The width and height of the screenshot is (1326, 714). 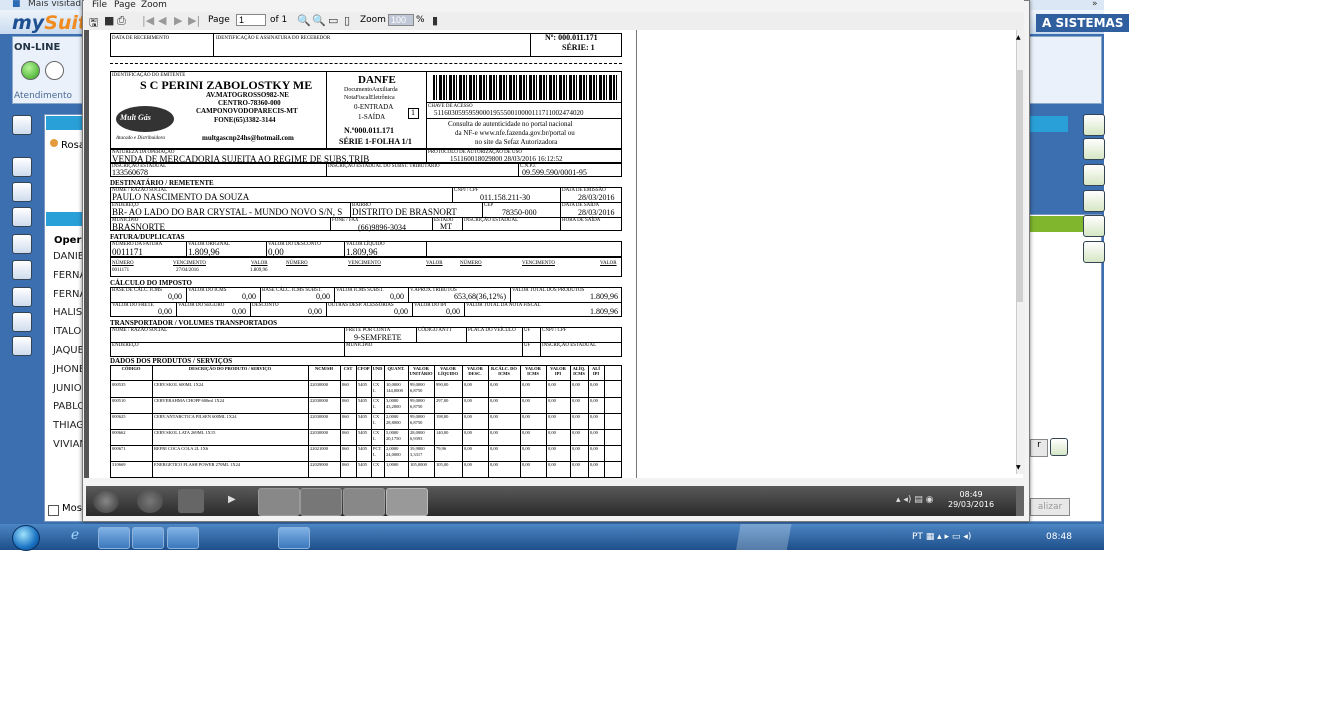 What do you see at coordinates (28, 23) in the screenshot?
I see `logo-prefix: my` at bounding box center [28, 23].